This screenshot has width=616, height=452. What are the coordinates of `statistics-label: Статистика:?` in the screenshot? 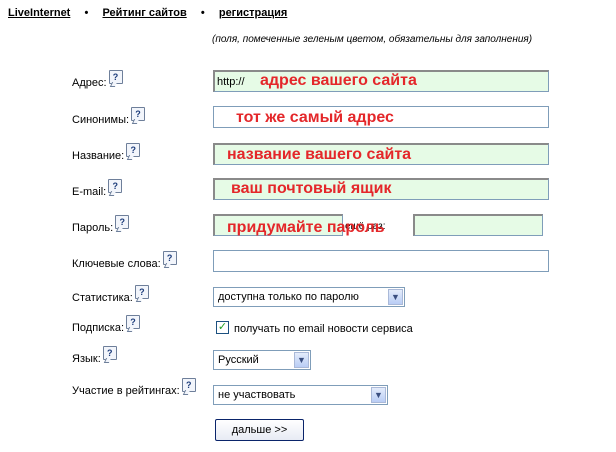 It's located at (110, 295).